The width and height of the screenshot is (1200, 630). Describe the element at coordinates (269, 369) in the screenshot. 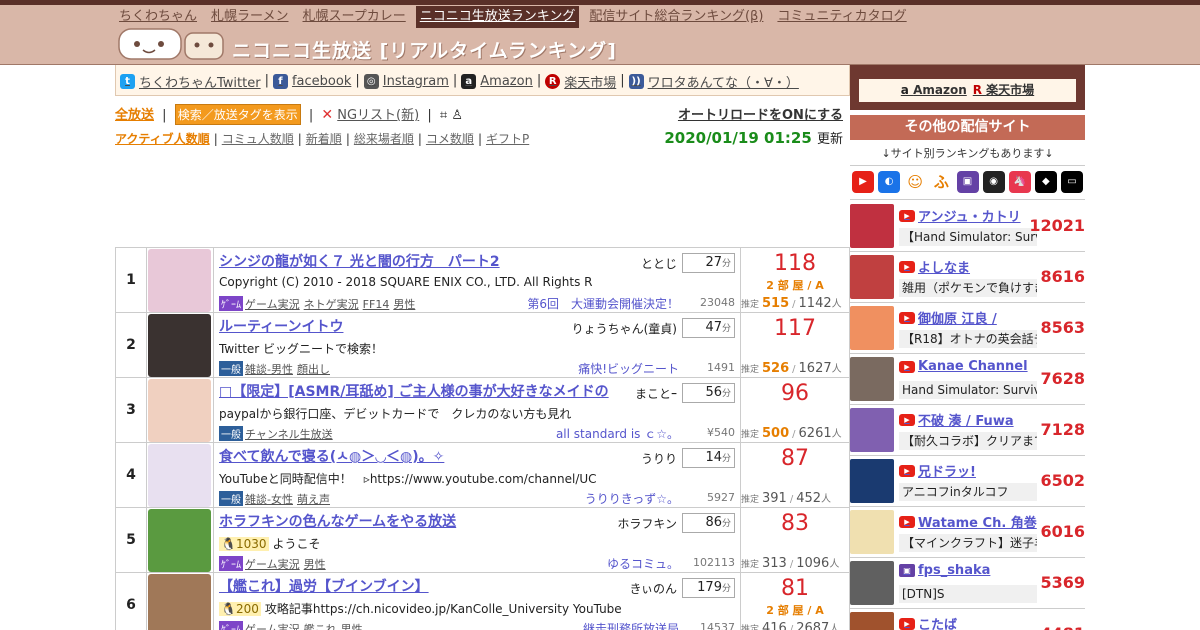

I see `stream-tag-link: 雑談-男性` at that location.